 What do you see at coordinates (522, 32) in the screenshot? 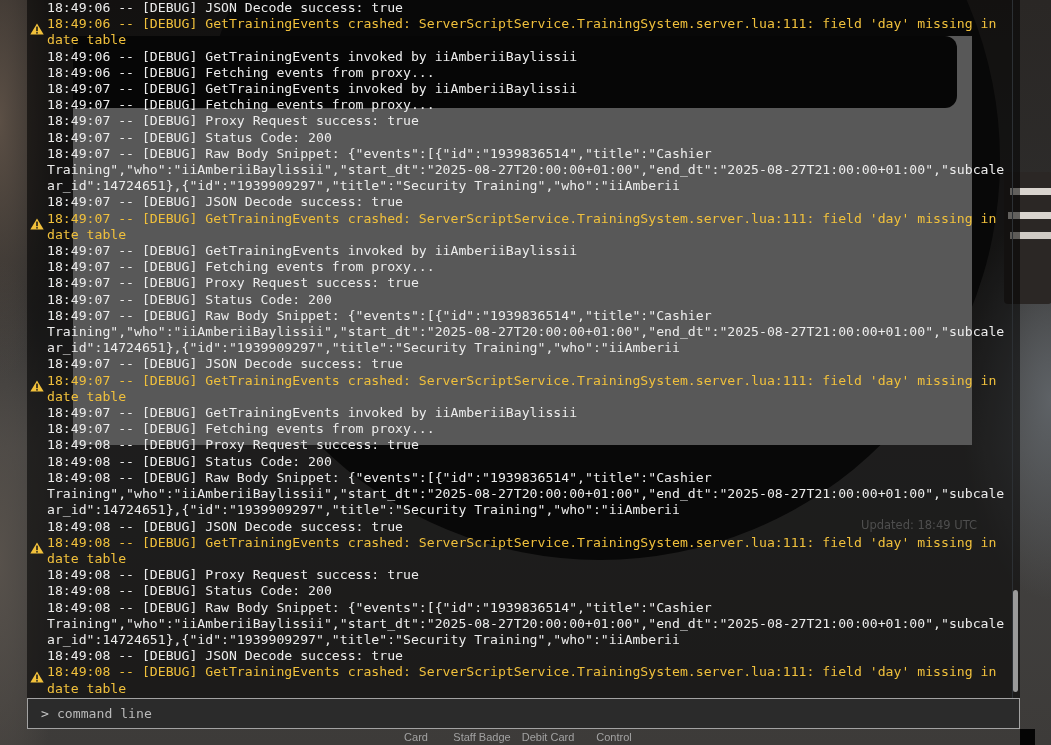
I see `log-message: 18:49:06 -- [DEBUG] GetTrainingEvents crashed: ServerScriptService.TrainingSystem.server.lua:111: field 'day' missing in date table` at bounding box center [522, 32].